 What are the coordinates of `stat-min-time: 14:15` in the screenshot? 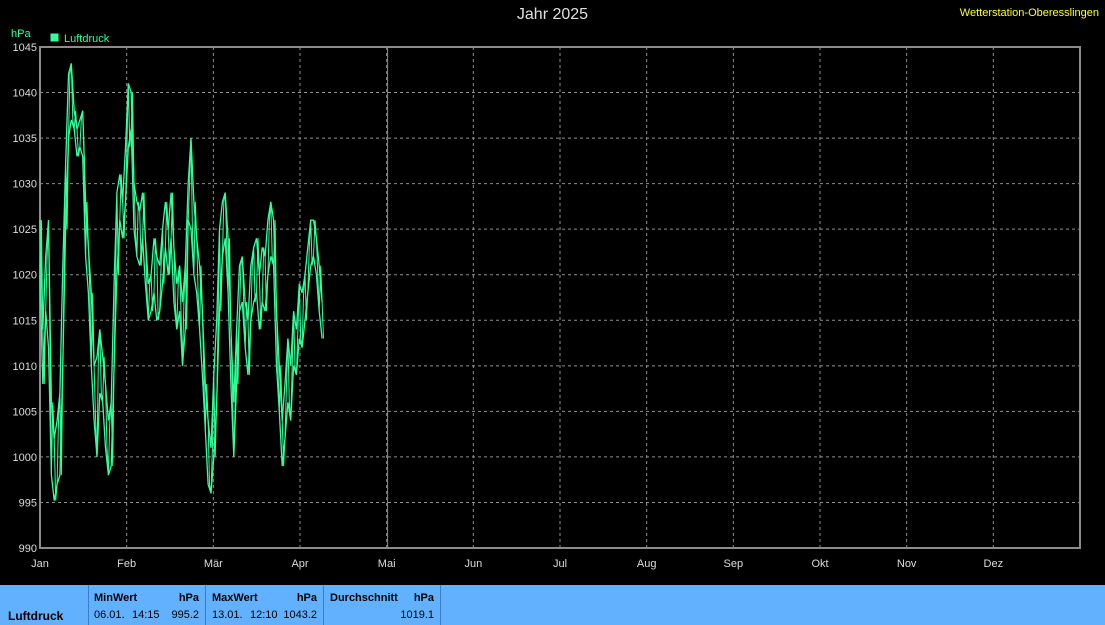 It's located at (146, 615).